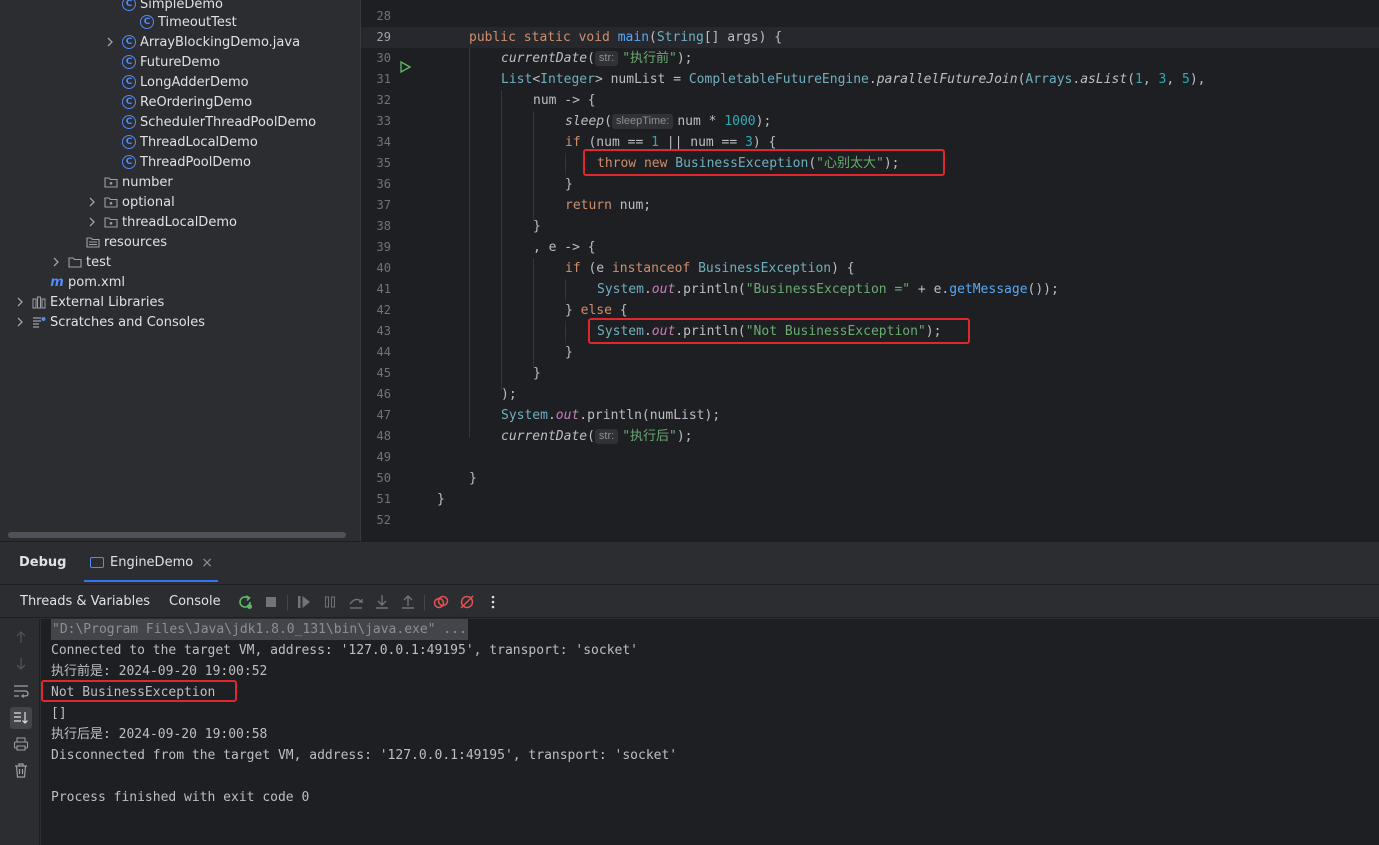 Image resolution: width=1379 pixels, height=845 pixels. Describe the element at coordinates (356, 602) in the screenshot. I see `step-over-icon` at that location.